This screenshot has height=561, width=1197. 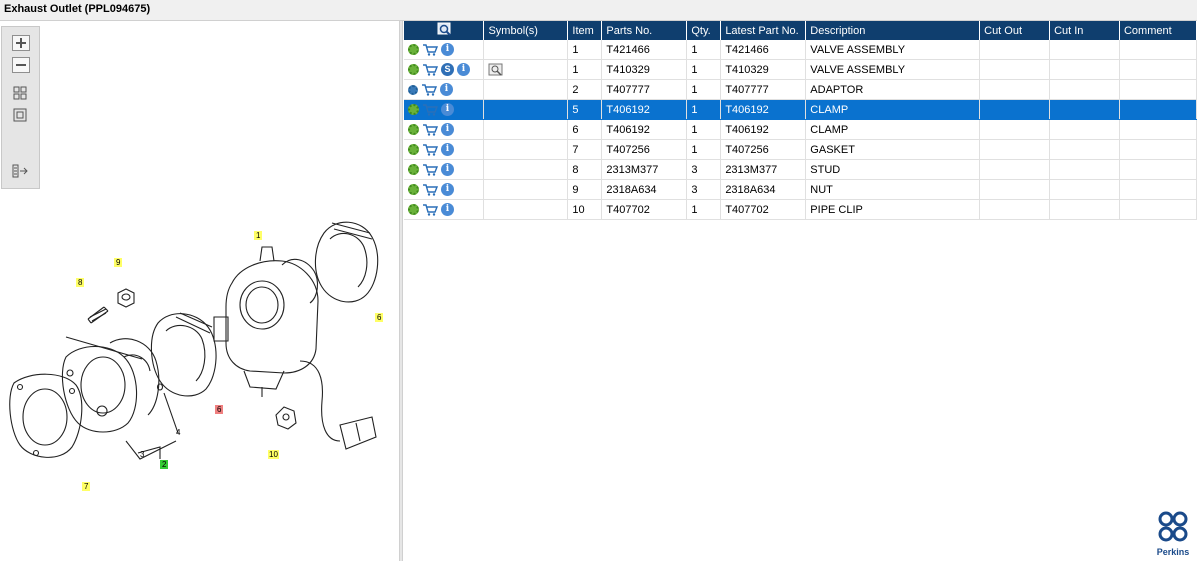 I want to click on list-arrow-icon, so click(x=20, y=171).